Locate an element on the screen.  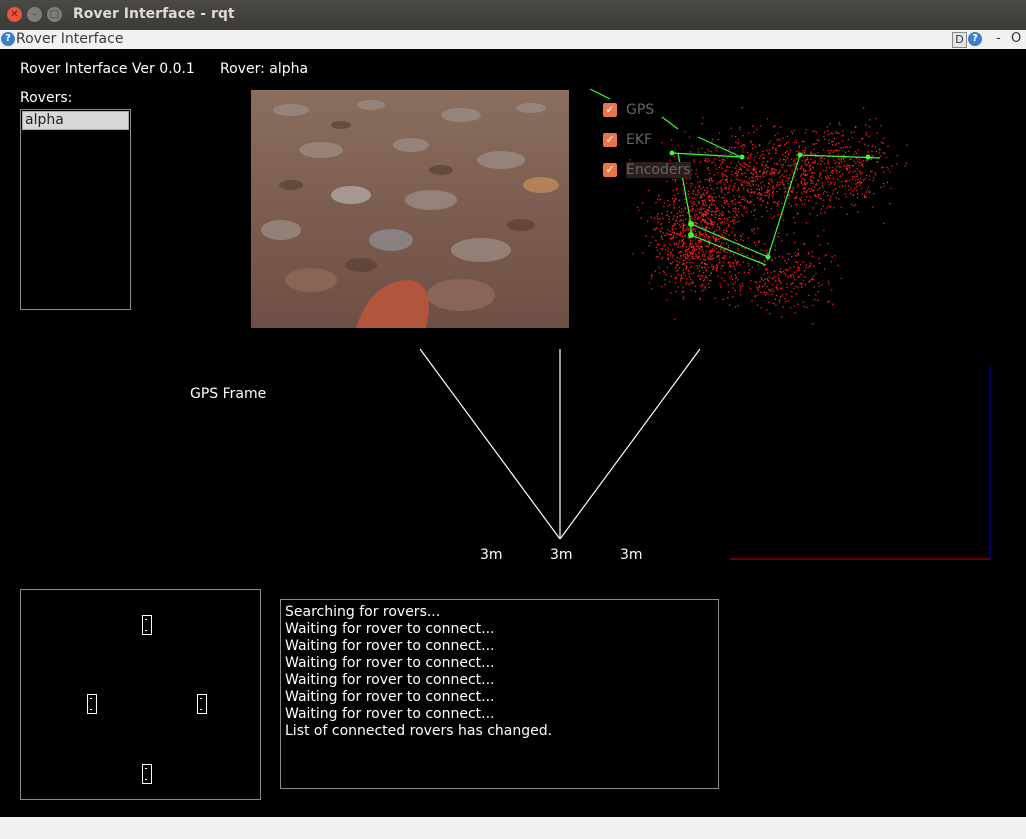
close-window-button: ✕ is located at coordinates (14, 14).